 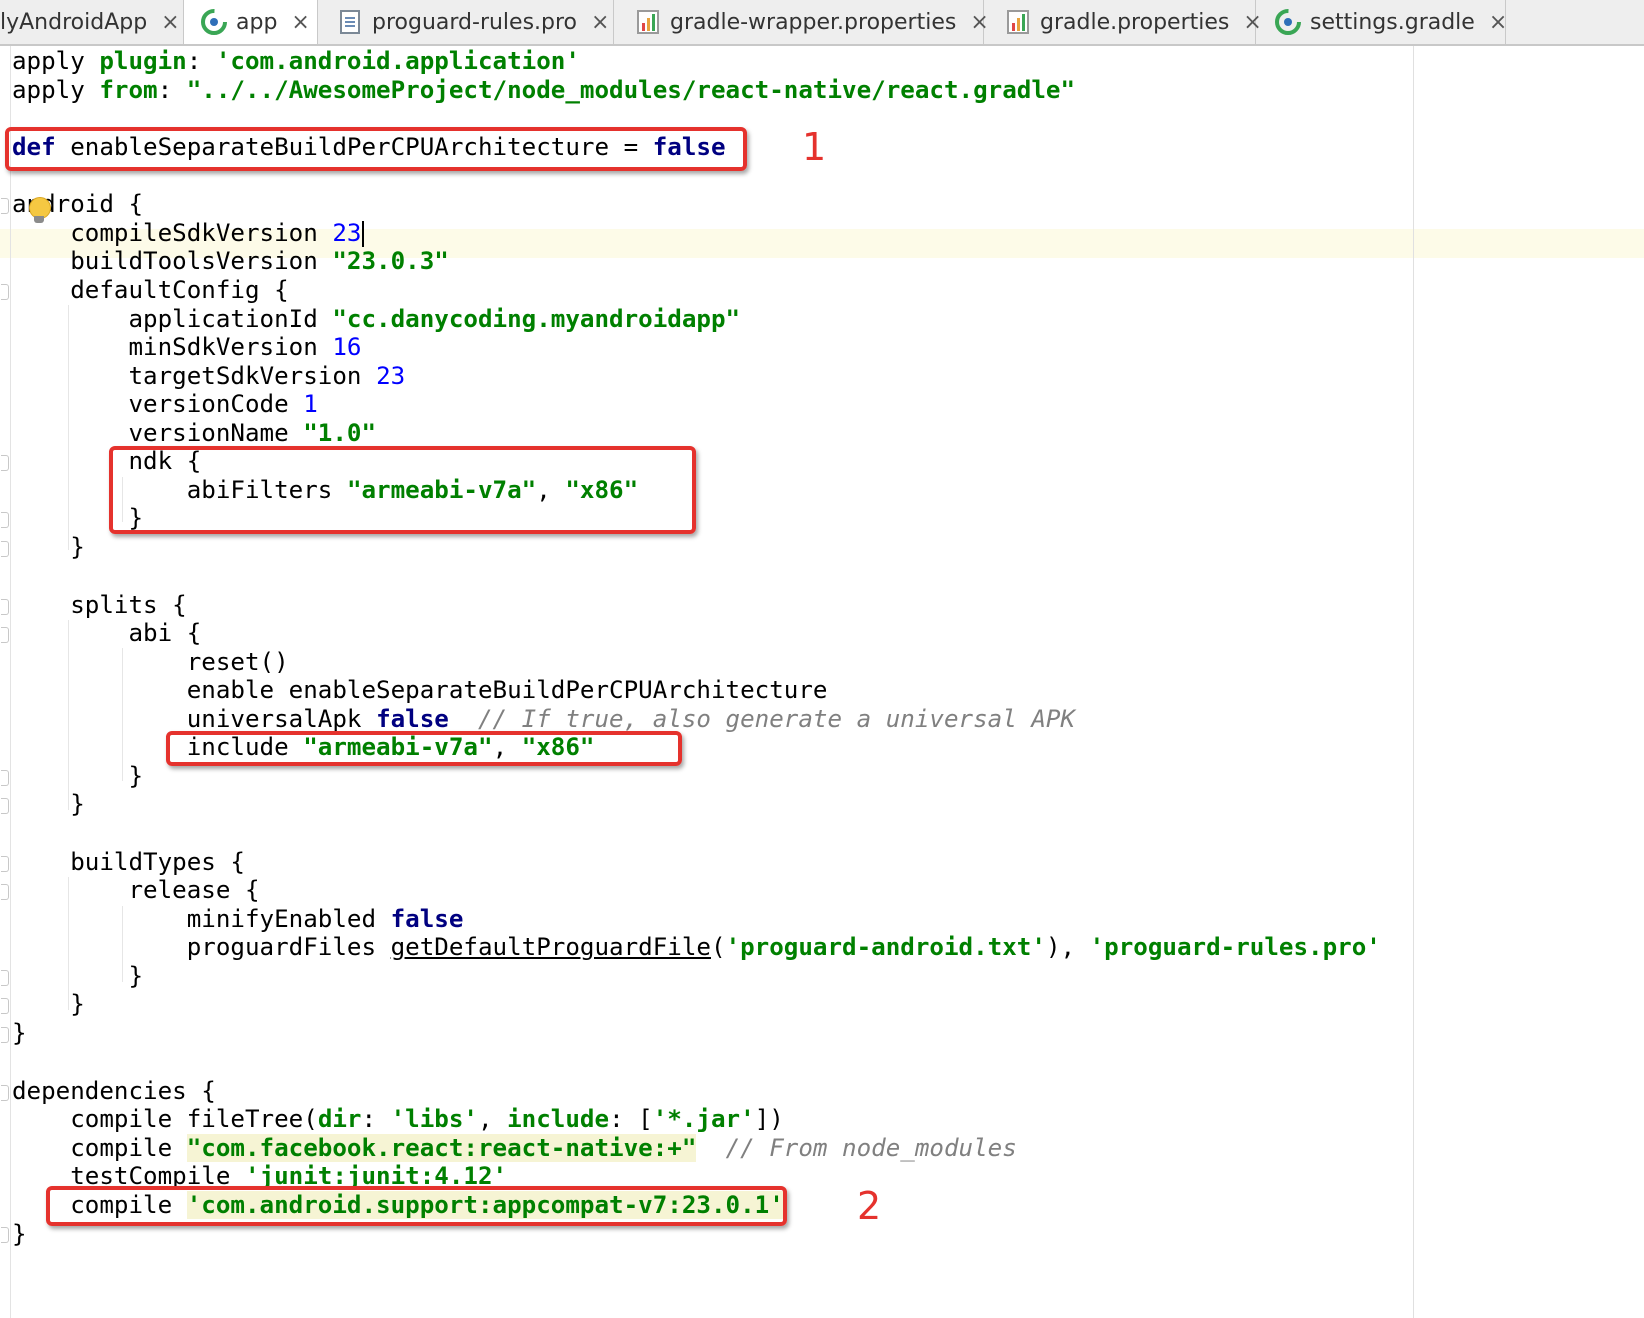 I want to click on code-line: abi {, so click(x=107, y=633).